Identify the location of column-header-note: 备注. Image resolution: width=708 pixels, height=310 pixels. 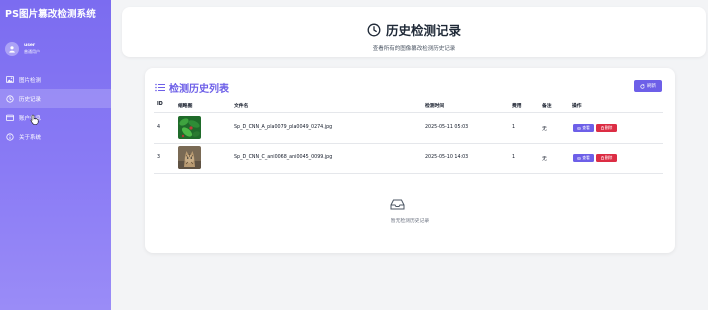
(547, 106).